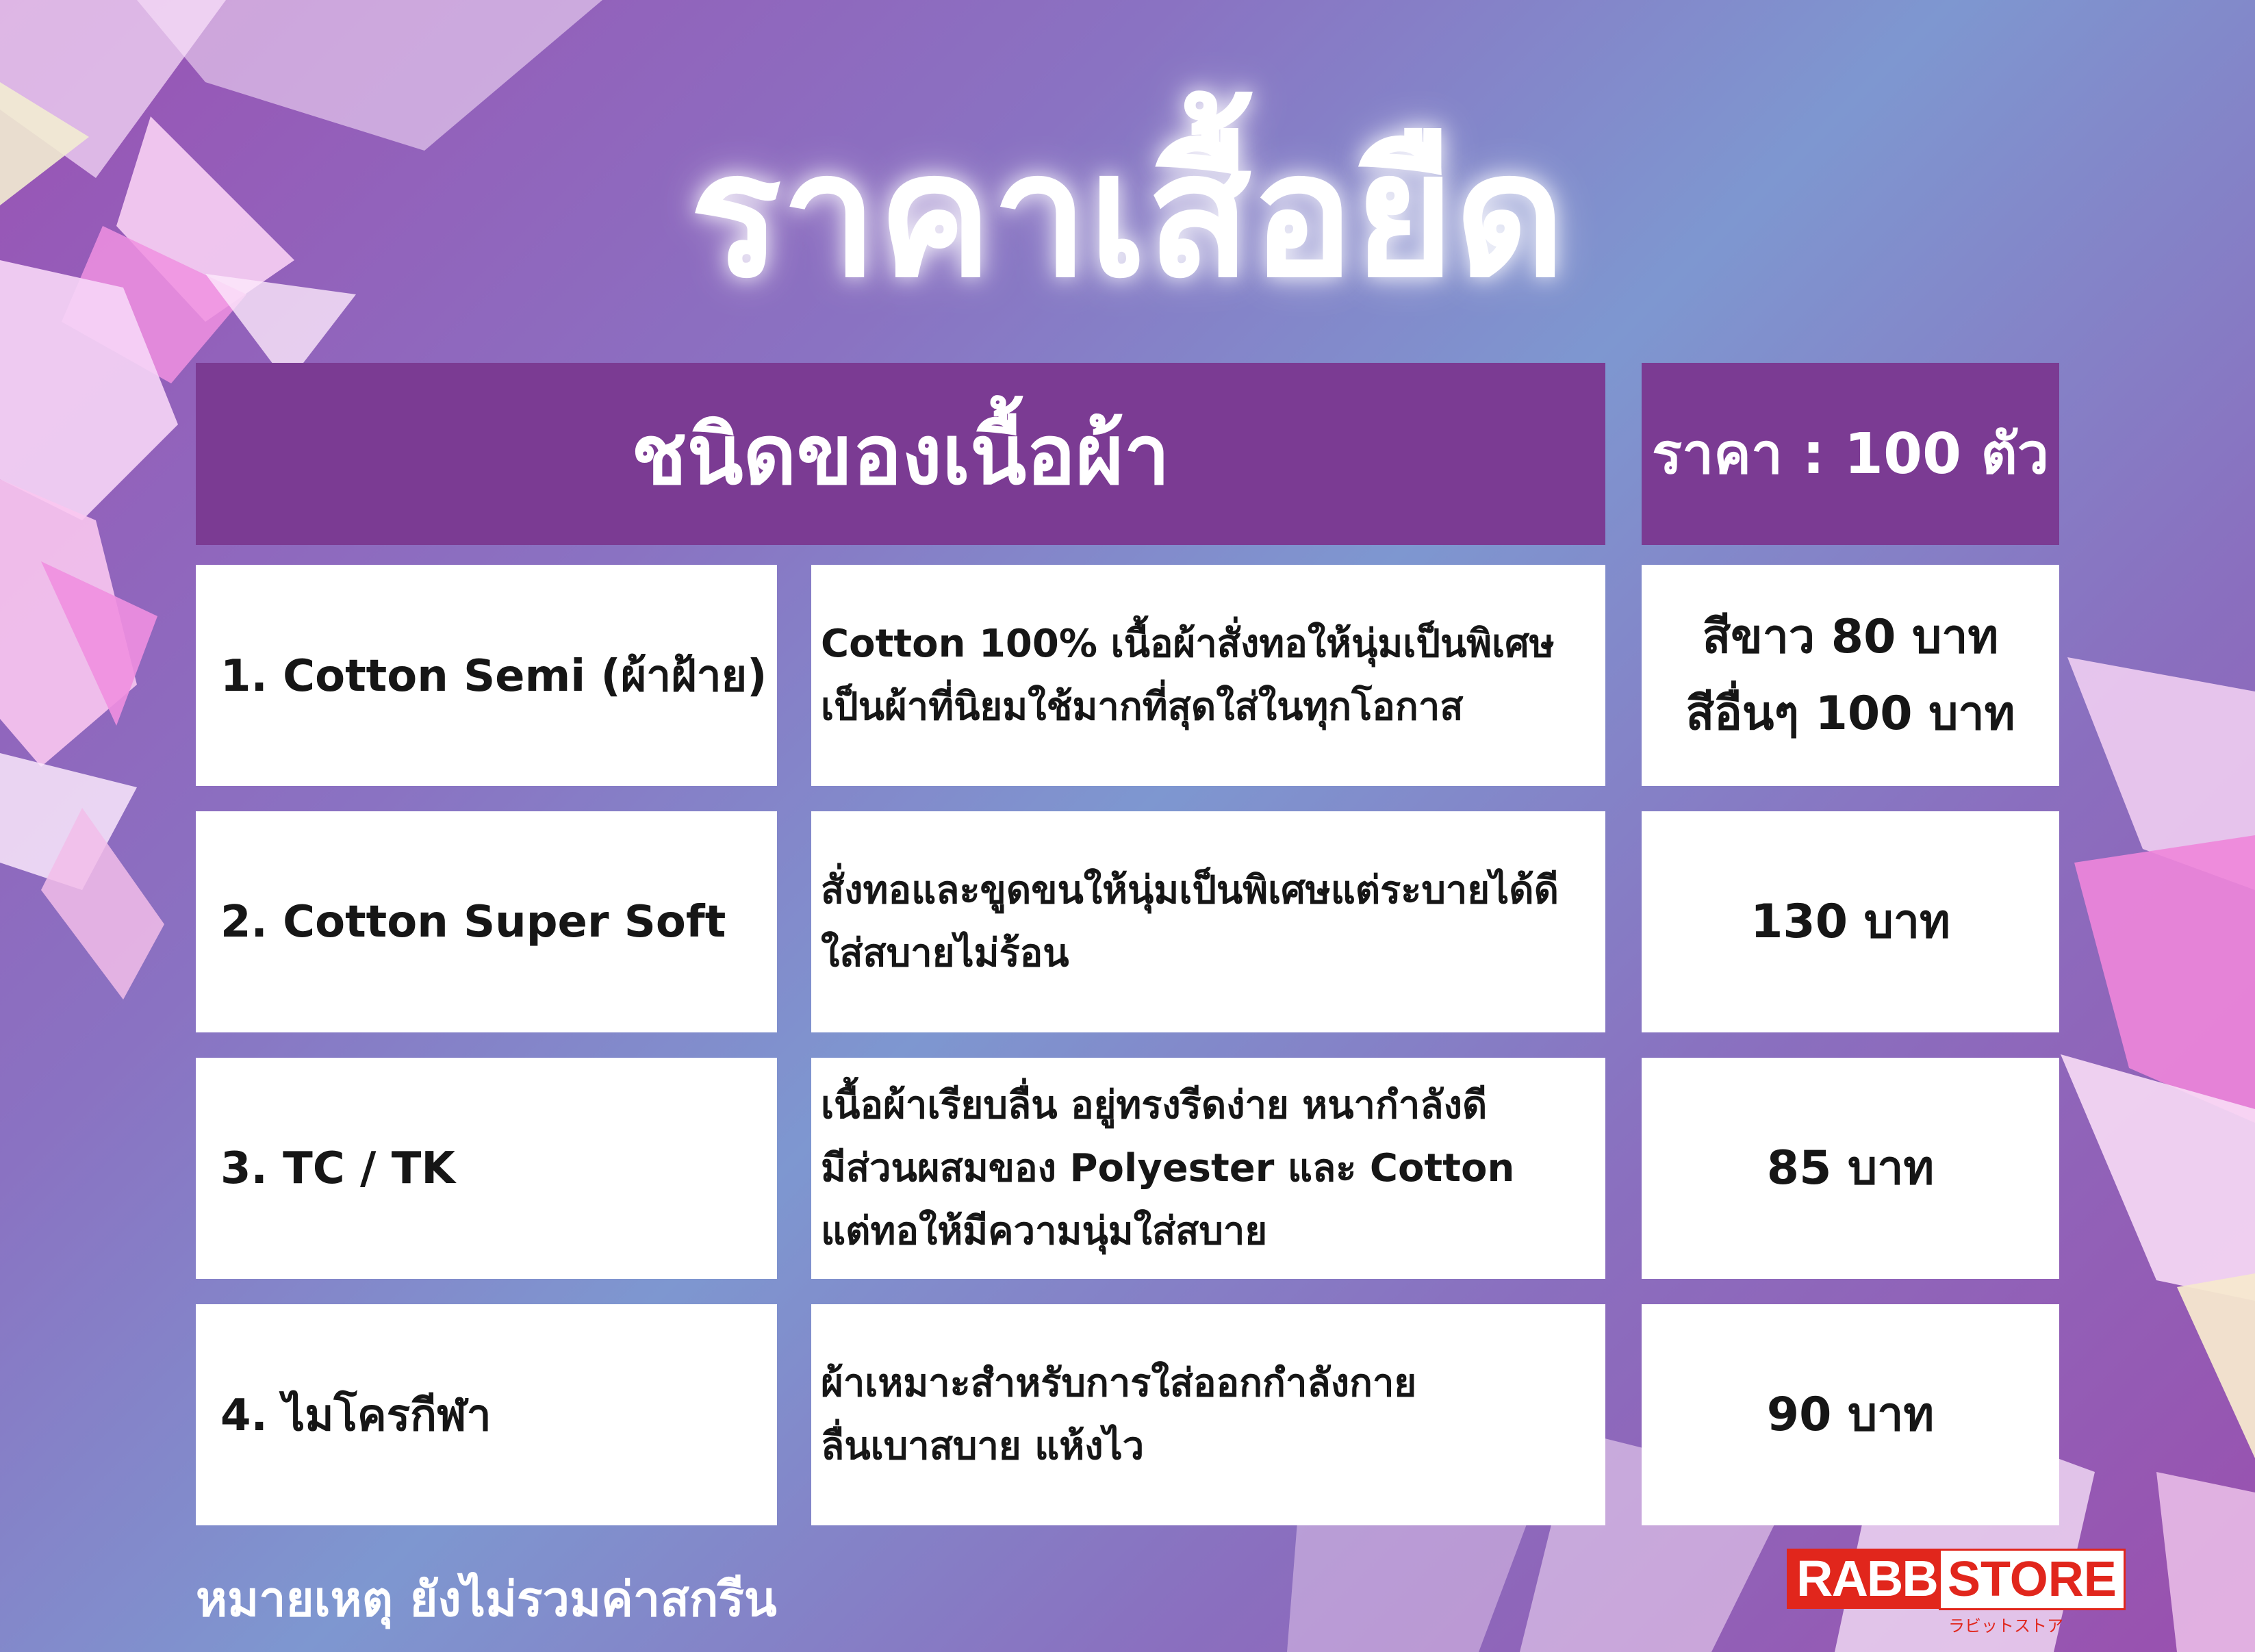  I want to click on price-header: ราคา : 100 ตัว, so click(1850, 454).